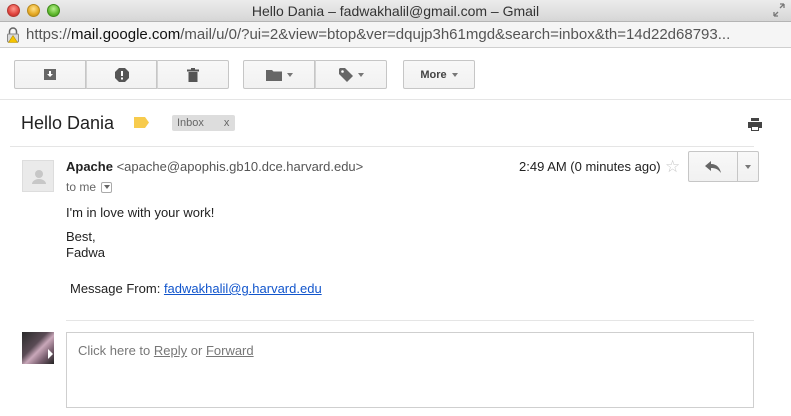 The height and width of the screenshot is (416, 791). Describe the element at coordinates (672, 167) in the screenshot. I see `star-icon: ☆` at that location.